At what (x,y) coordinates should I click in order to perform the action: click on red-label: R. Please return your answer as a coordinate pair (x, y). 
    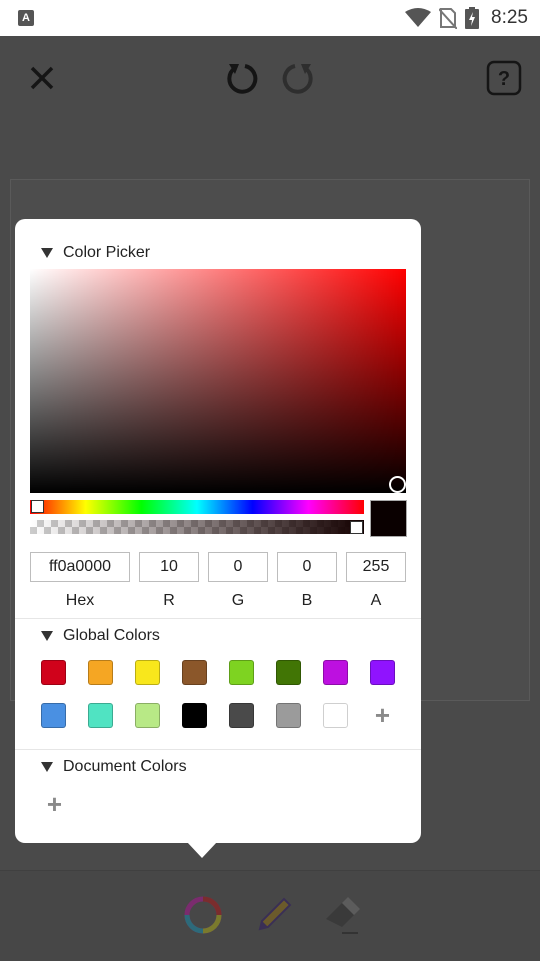
    Looking at the image, I should click on (169, 600).